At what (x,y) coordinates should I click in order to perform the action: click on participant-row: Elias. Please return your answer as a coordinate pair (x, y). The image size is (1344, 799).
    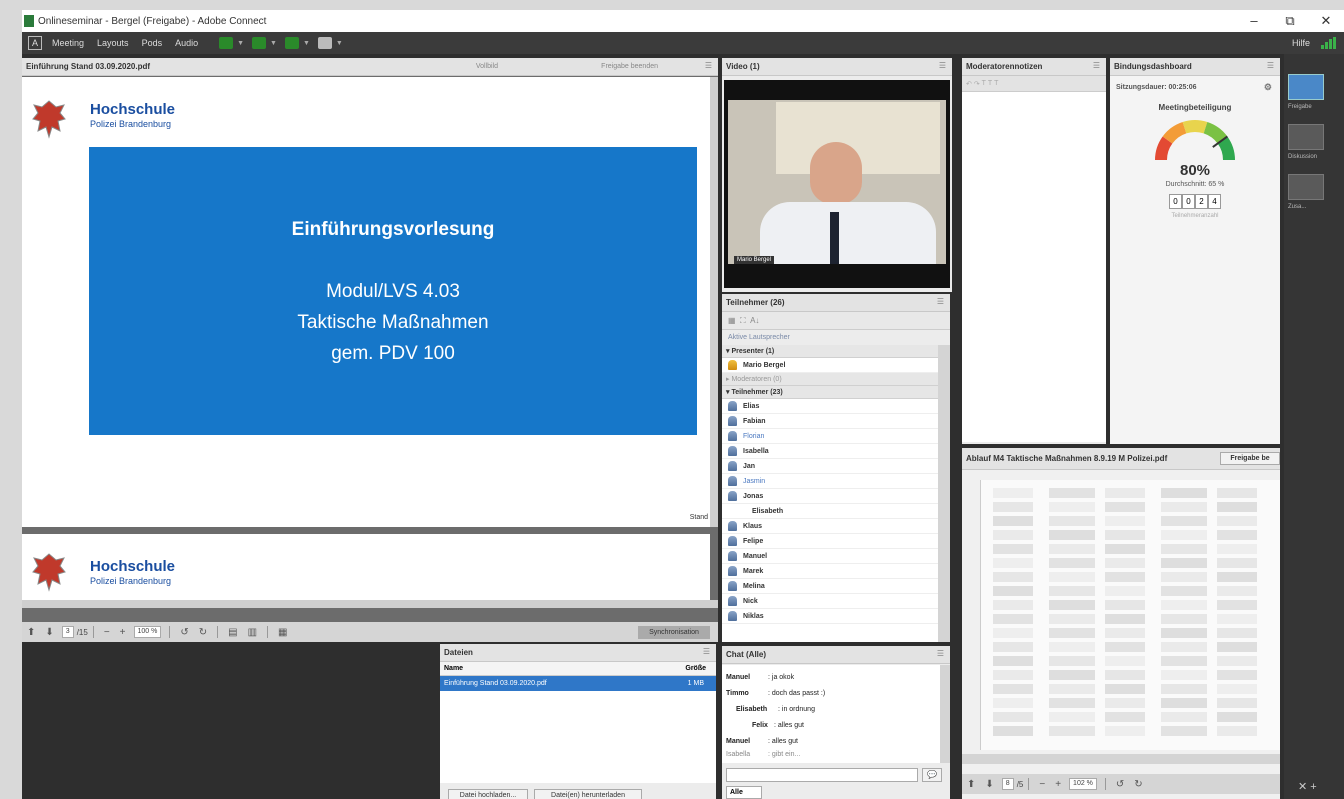
    Looking at the image, I should click on (830, 406).